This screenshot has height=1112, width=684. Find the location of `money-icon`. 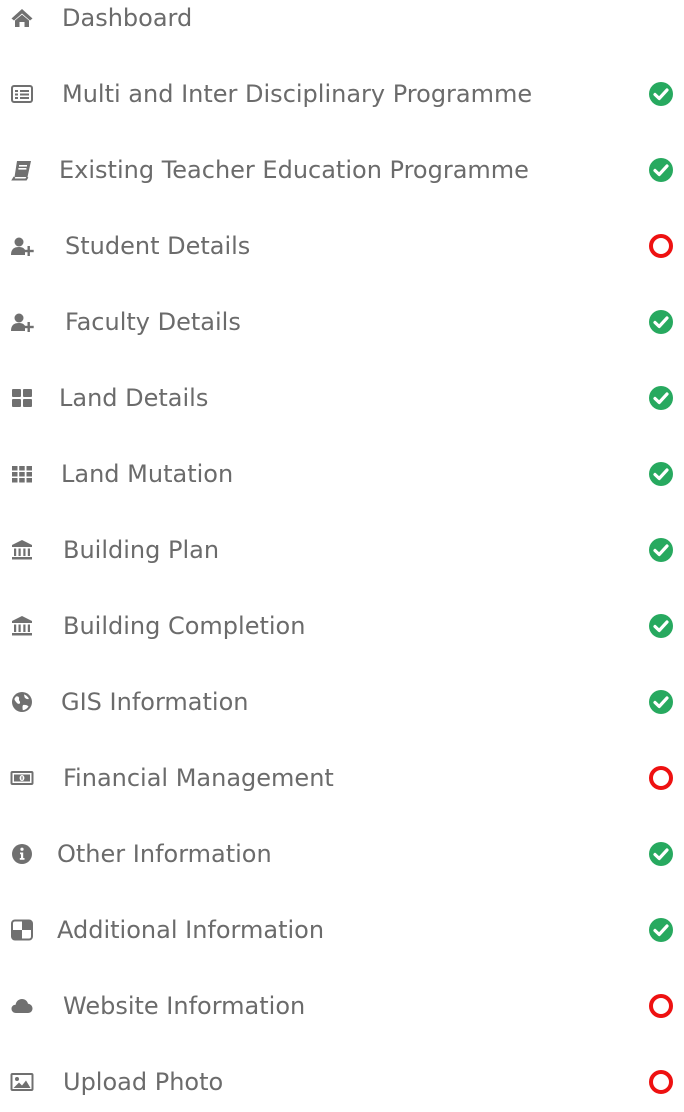

money-icon is located at coordinates (22, 778).